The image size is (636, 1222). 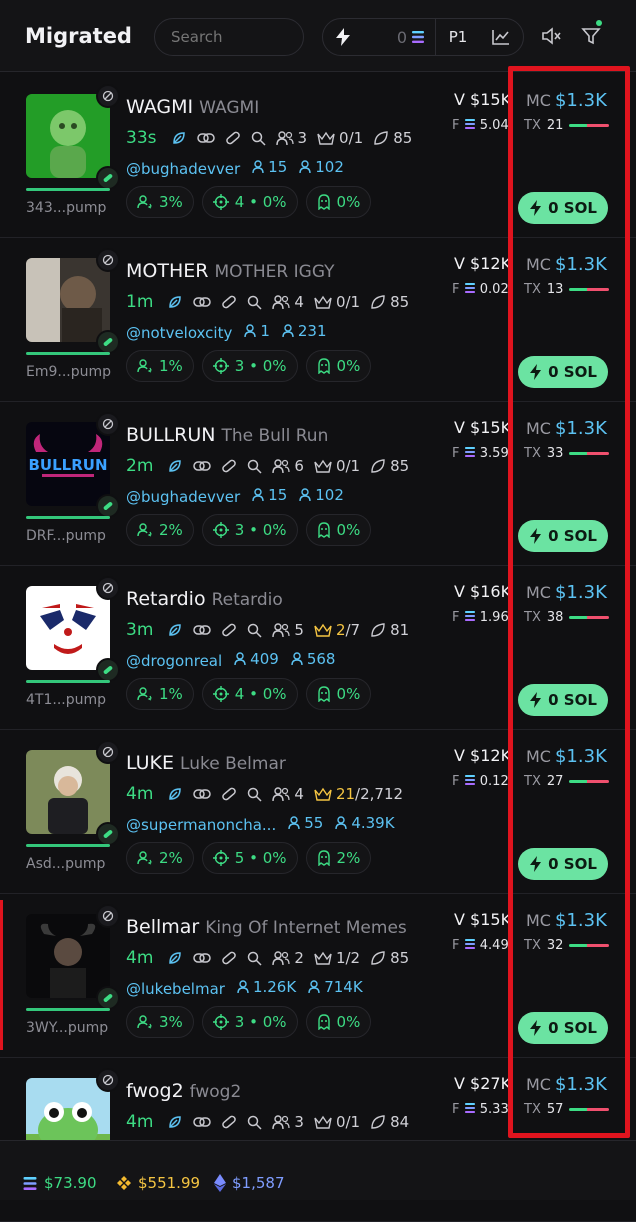 I want to click on twitter-handle: @notveloxcity 1 231, so click(x=226, y=332).